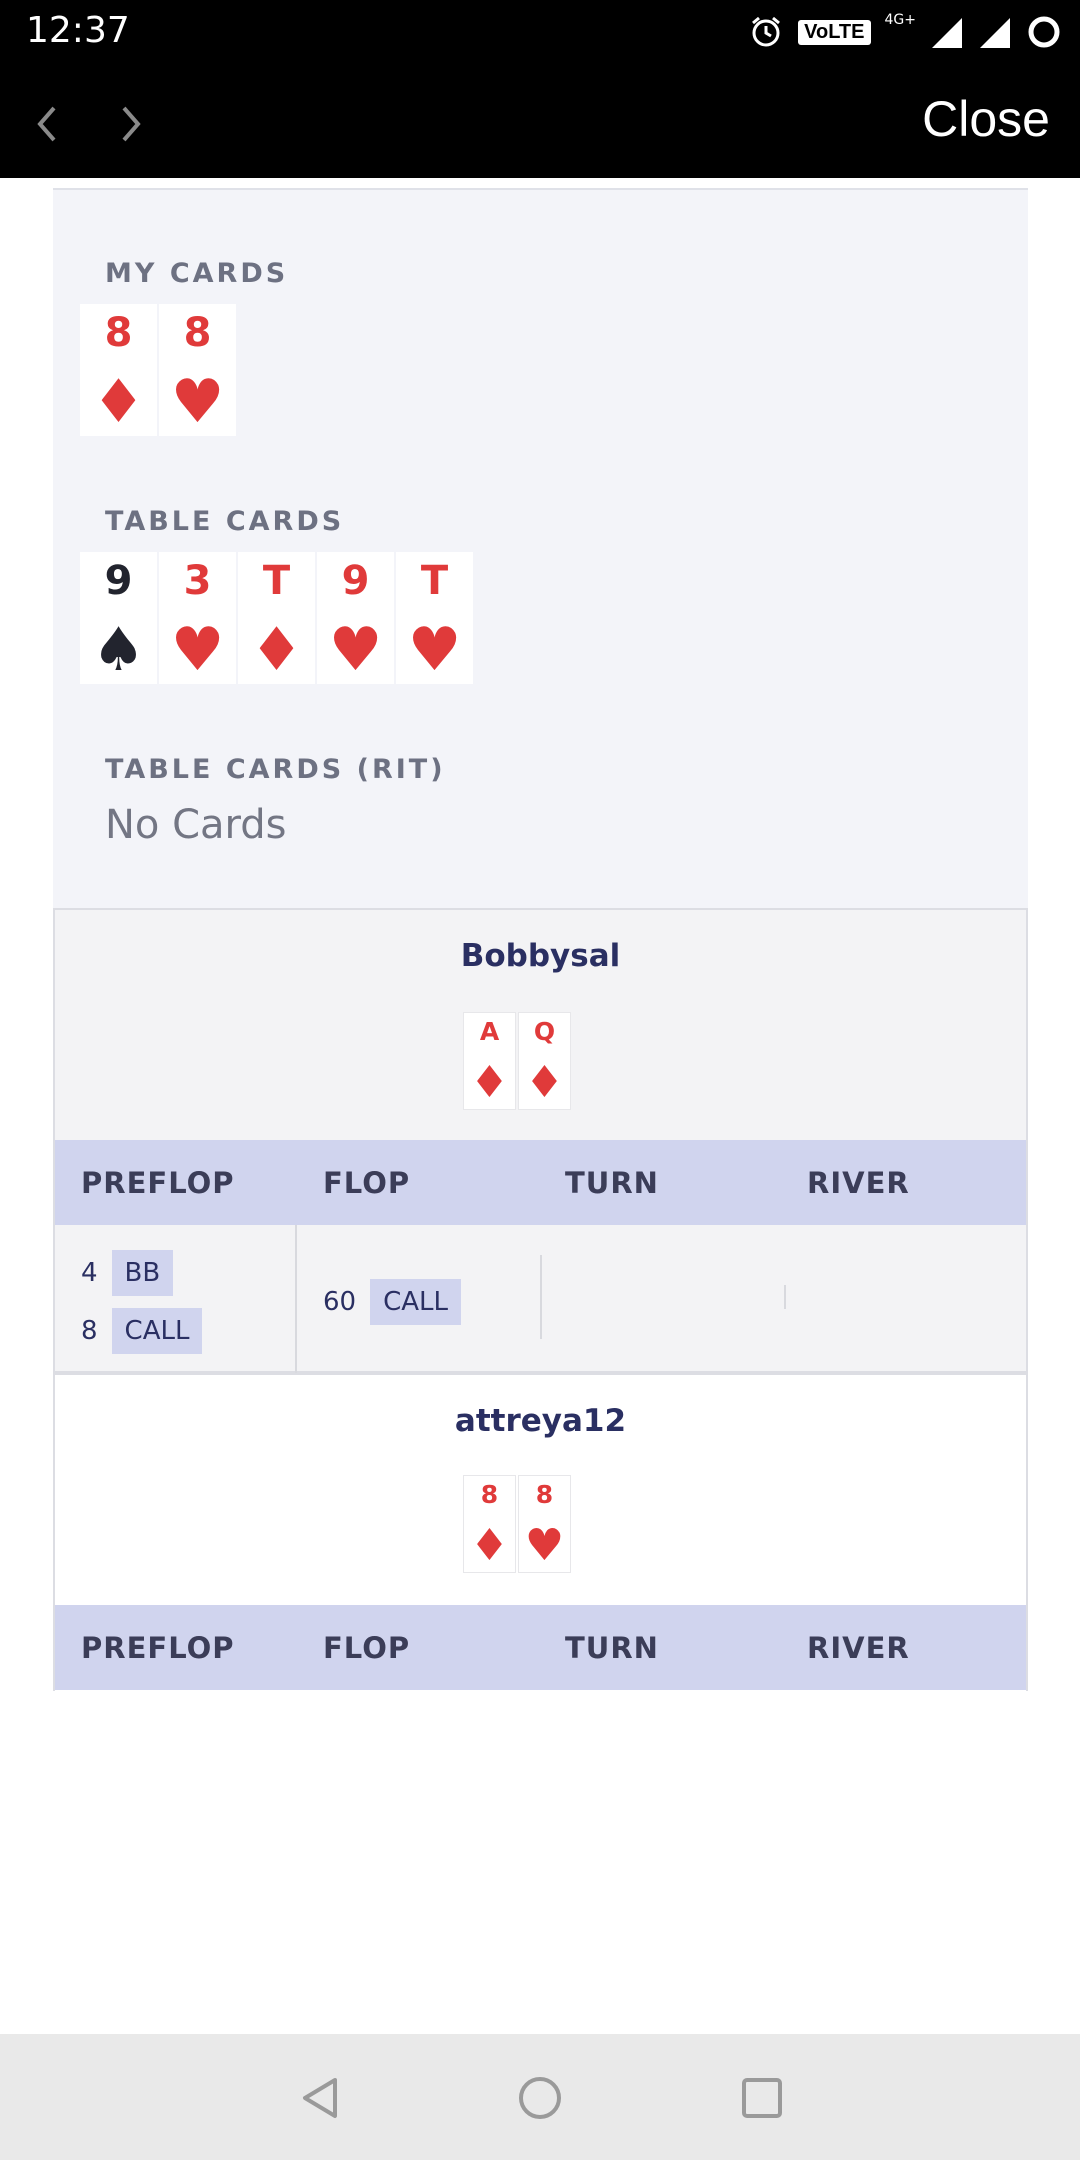  What do you see at coordinates (196, 825) in the screenshot?
I see `no-cards-text: No Cards` at bounding box center [196, 825].